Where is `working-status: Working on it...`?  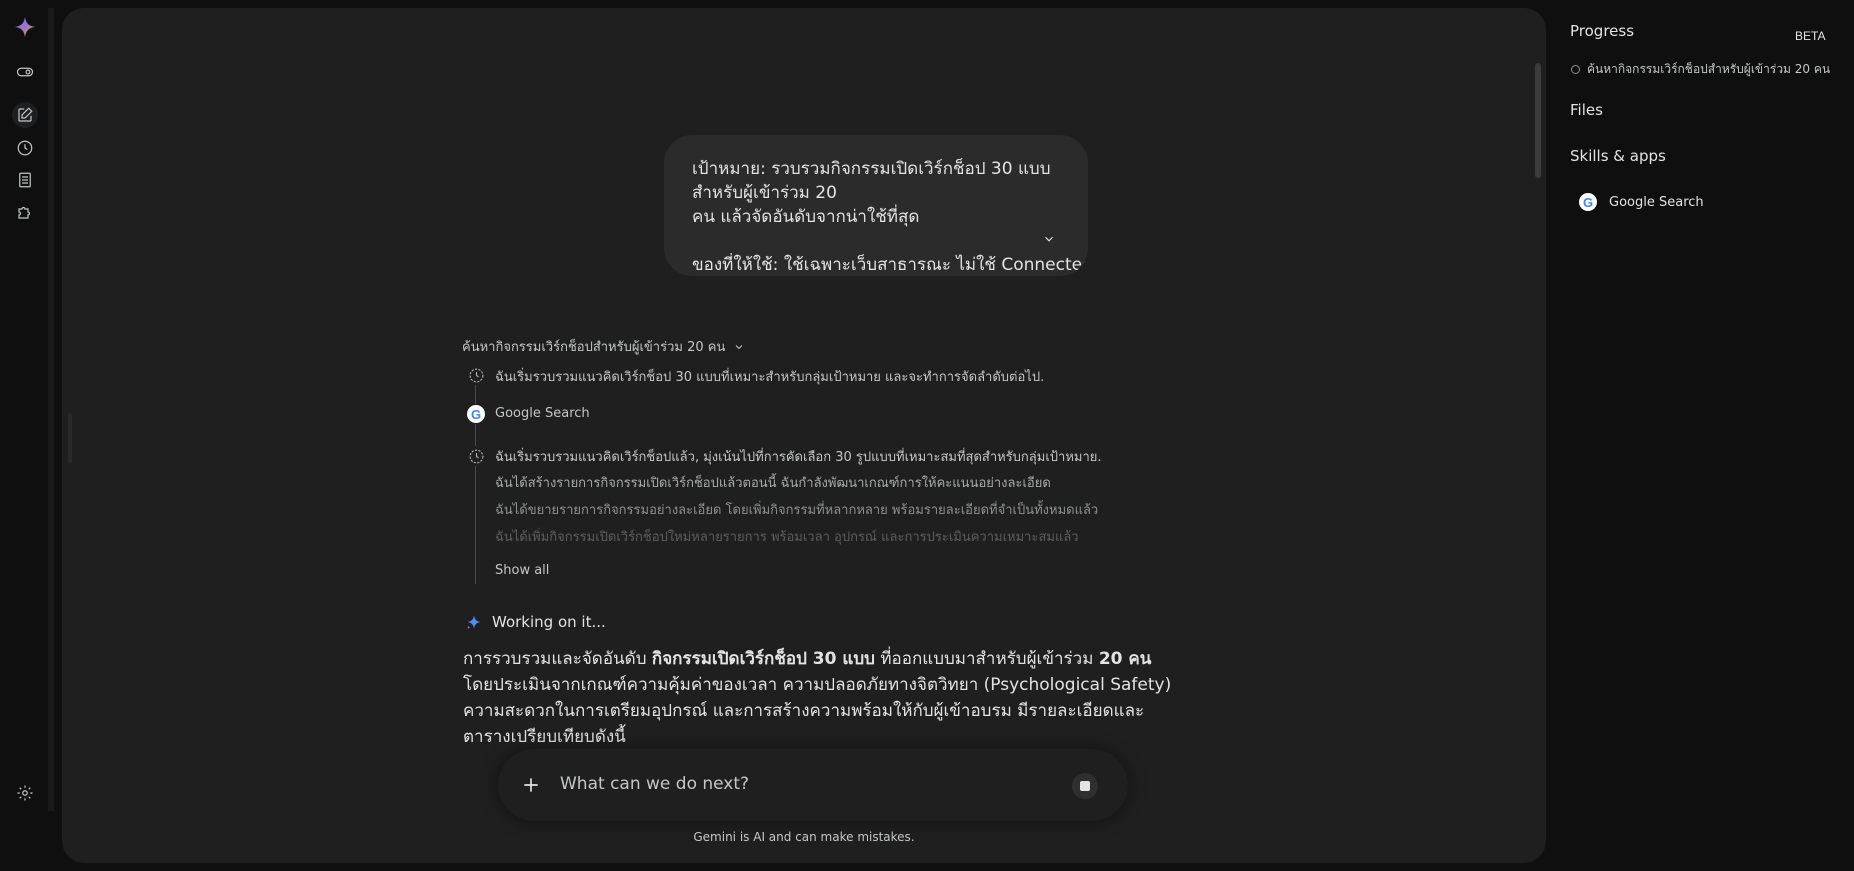
working-status: Working on it... is located at coordinates (536, 622).